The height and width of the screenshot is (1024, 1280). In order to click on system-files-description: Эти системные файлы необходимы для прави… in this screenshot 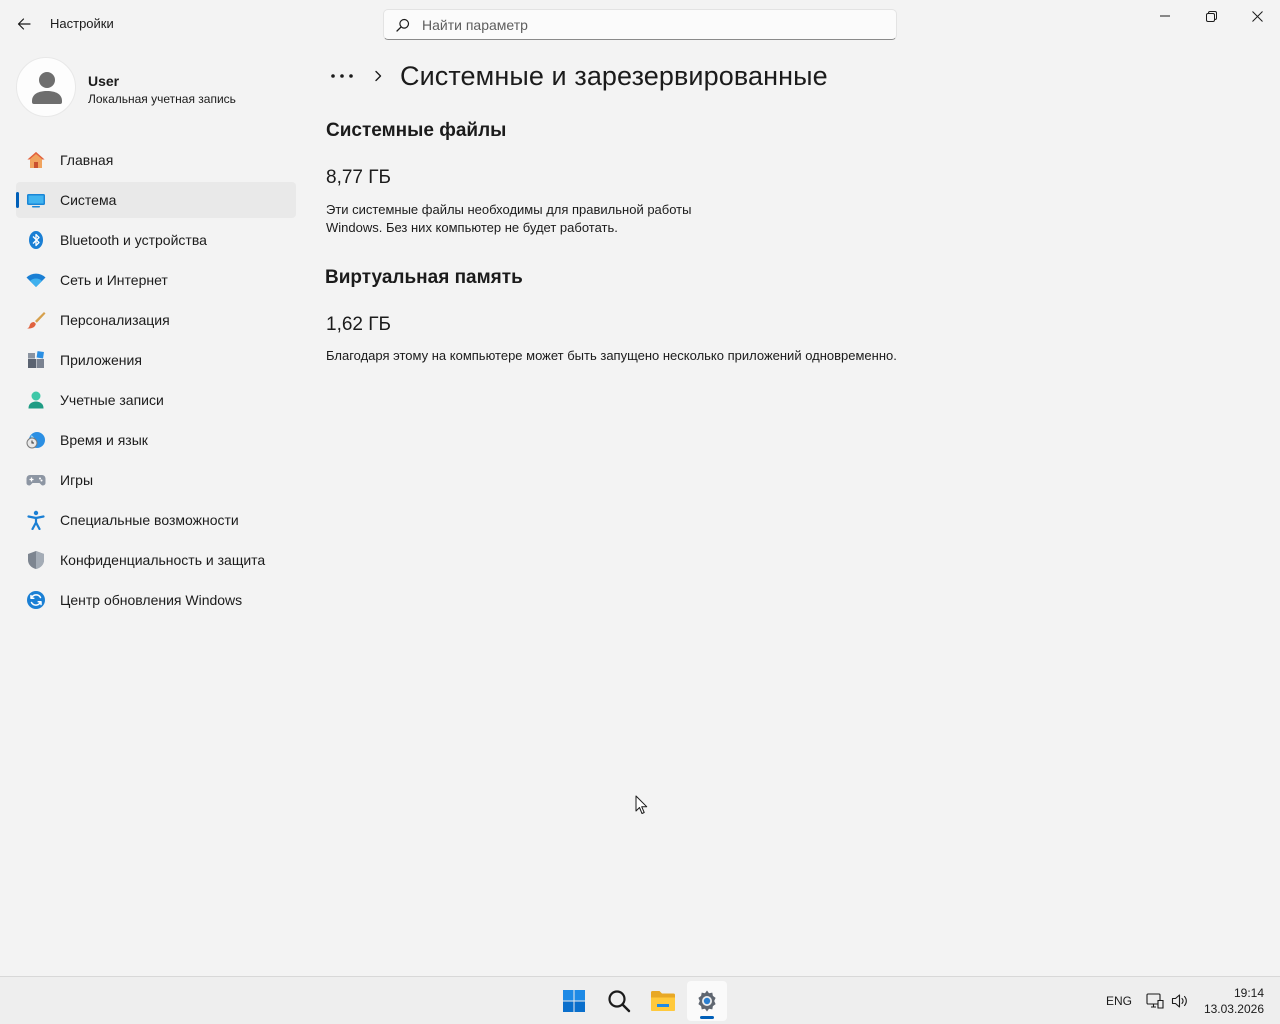, I will do `click(508, 219)`.